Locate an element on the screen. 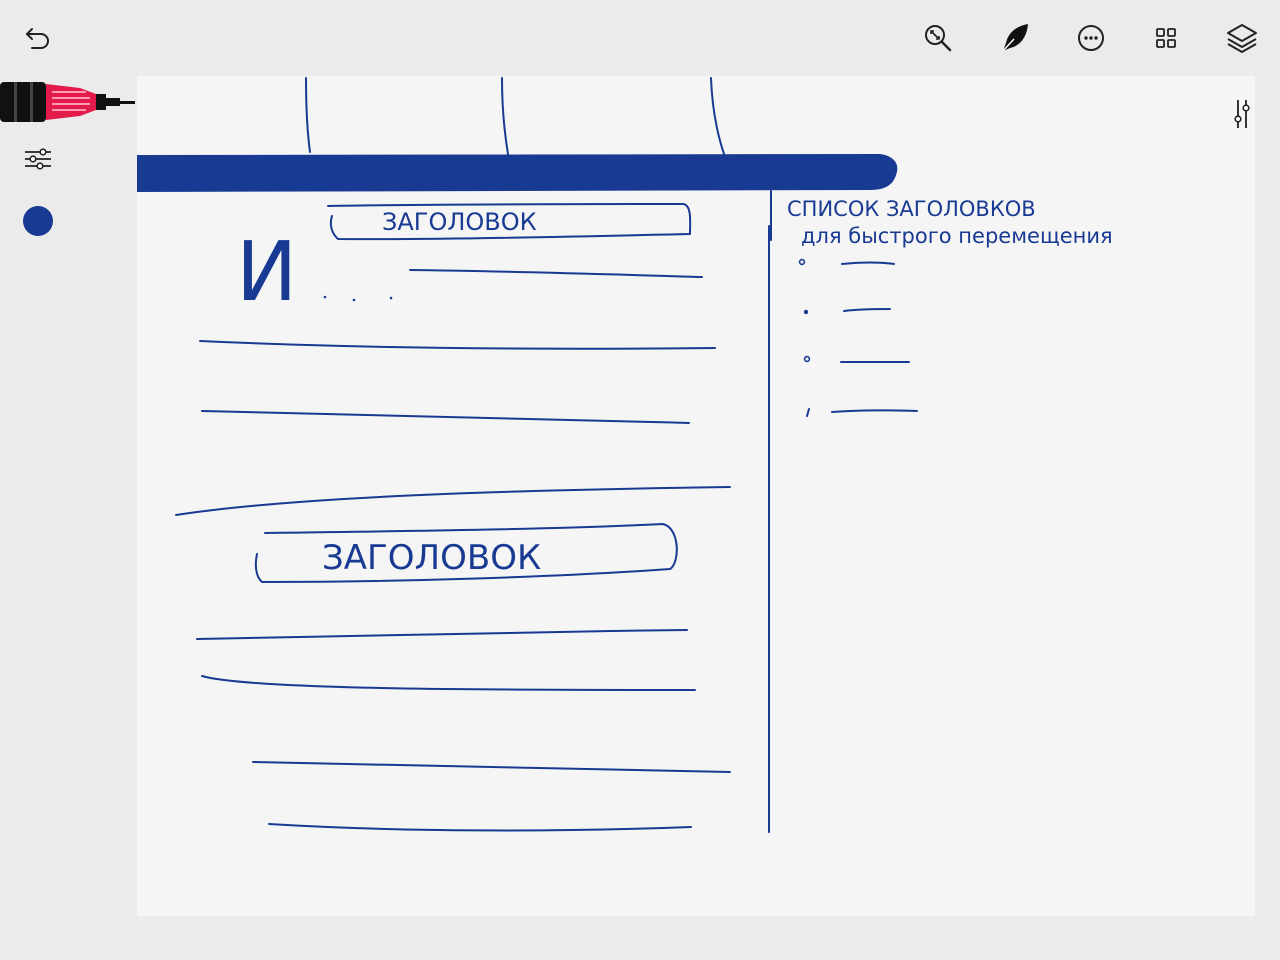 The image size is (1280, 960). heading-text-1: ЗАГОЛОВОК is located at coordinates (459, 222).